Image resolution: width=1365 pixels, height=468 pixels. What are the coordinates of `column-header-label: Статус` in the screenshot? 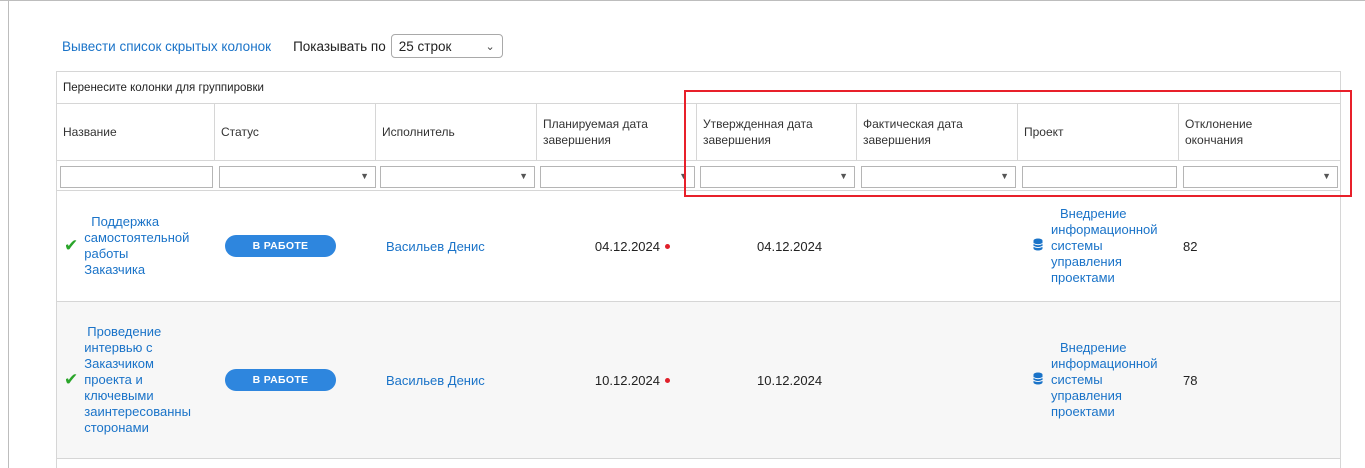 It's located at (240, 132).